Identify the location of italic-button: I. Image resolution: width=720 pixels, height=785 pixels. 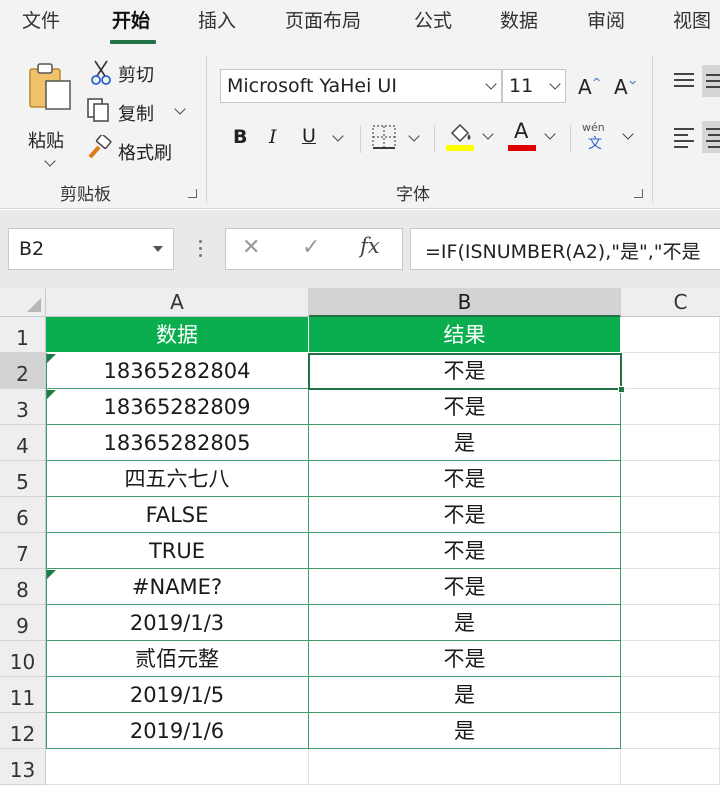
(275, 138).